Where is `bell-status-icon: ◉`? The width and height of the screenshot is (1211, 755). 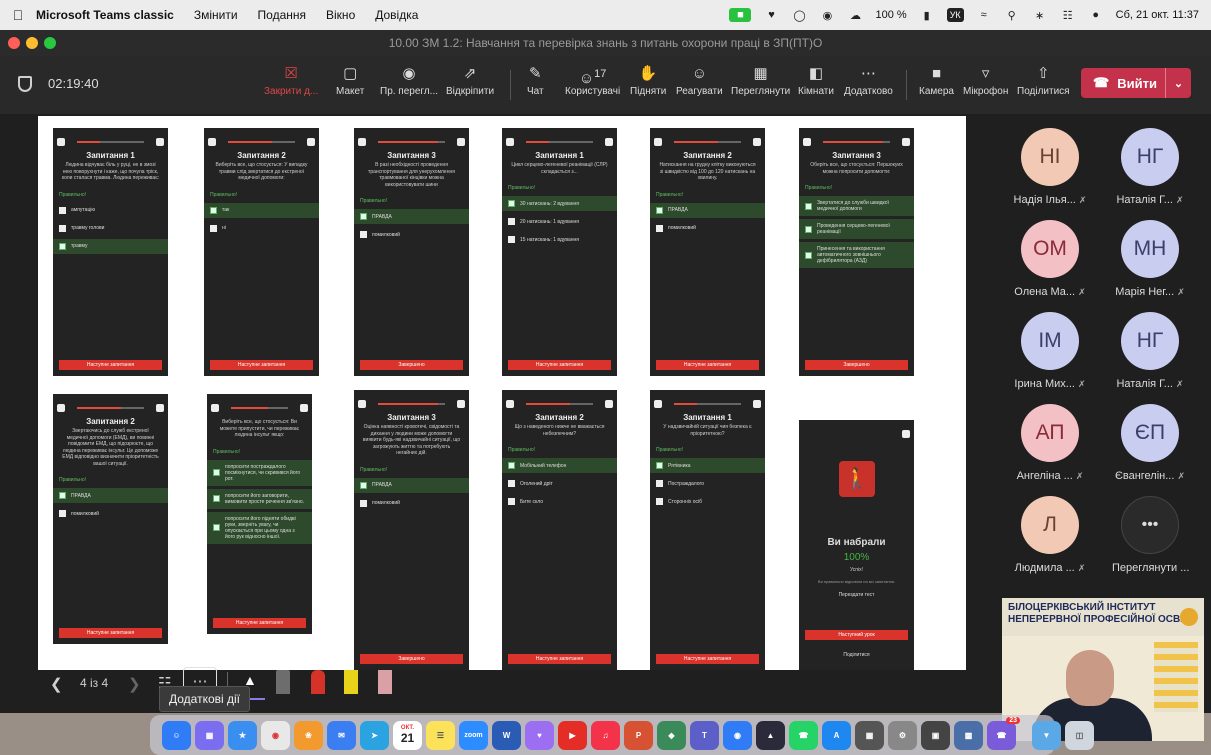
bell-status-icon: ◉ is located at coordinates (827, 15).